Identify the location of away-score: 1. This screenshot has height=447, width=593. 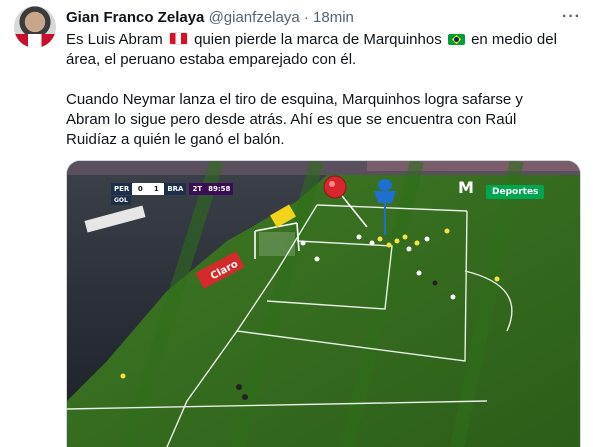
(156, 189).